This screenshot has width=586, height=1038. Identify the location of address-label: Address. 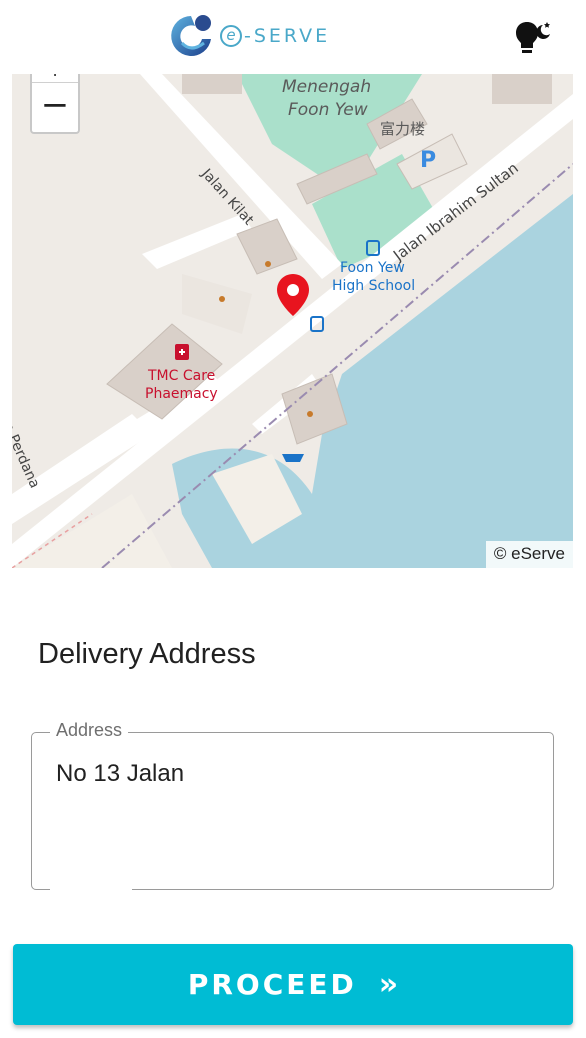
(89, 730).